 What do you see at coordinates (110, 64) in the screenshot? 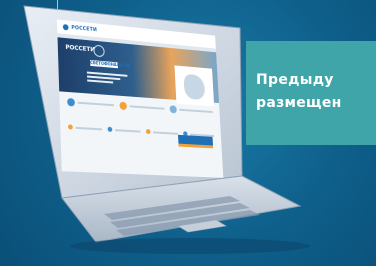
I see `hero-tag: СВЕТОФОНАЛЬ.РФ` at bounding box center [110, 64].